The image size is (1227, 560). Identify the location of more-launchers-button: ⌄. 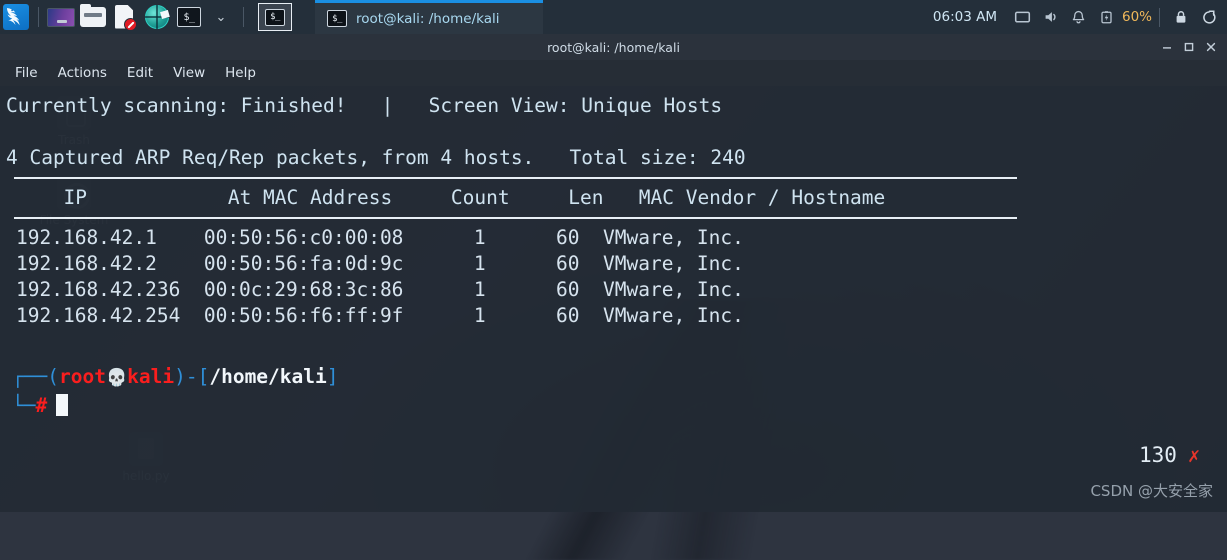
(221, 17).